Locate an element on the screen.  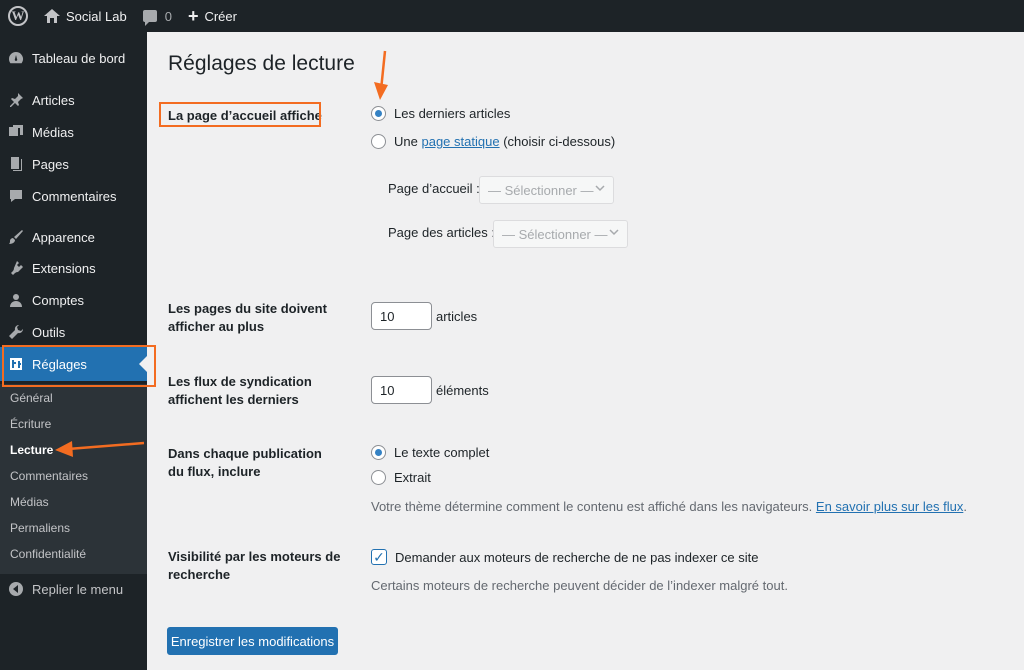
new-content-button: + Créer is located at coordinates (212, 16).